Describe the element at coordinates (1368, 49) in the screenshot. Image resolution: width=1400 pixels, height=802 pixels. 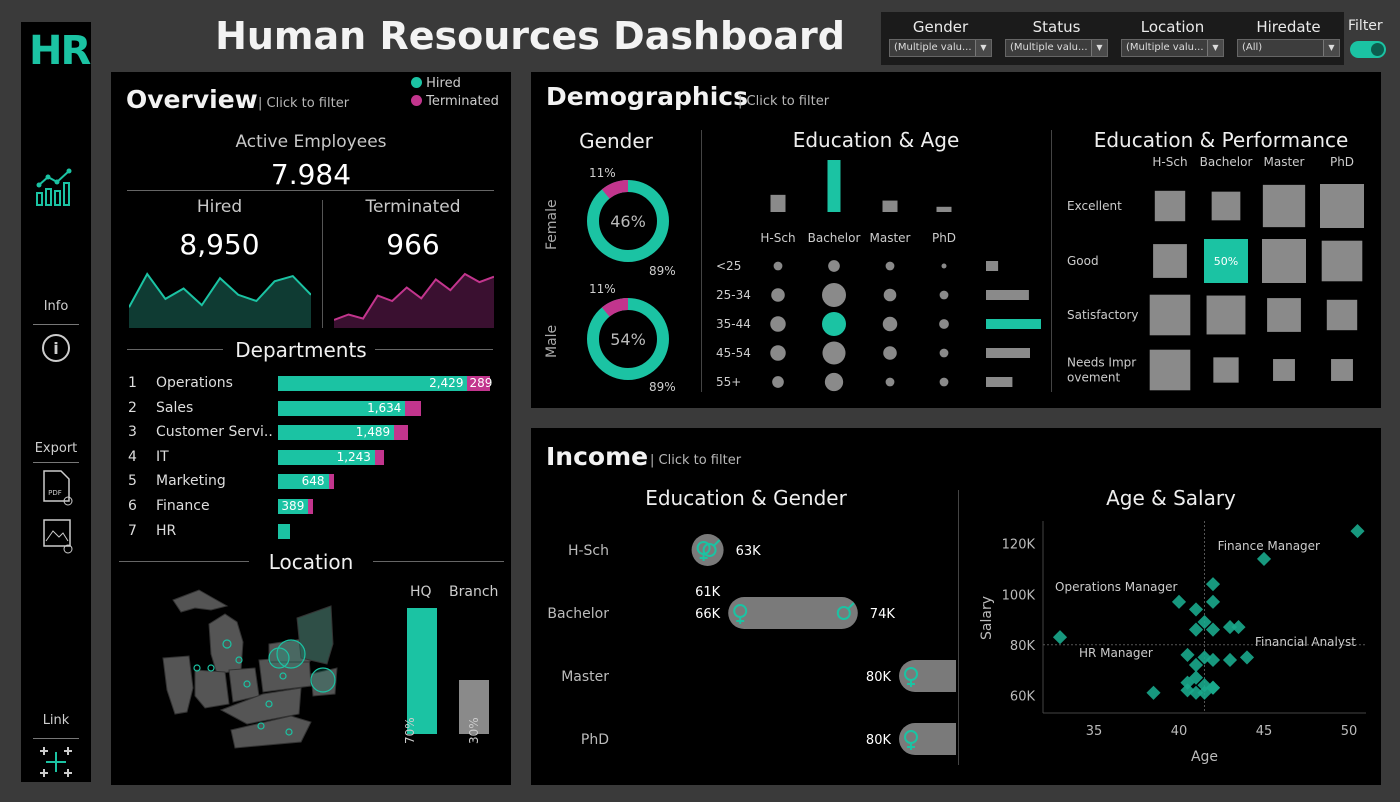
I see `filter-toggle` at that location.